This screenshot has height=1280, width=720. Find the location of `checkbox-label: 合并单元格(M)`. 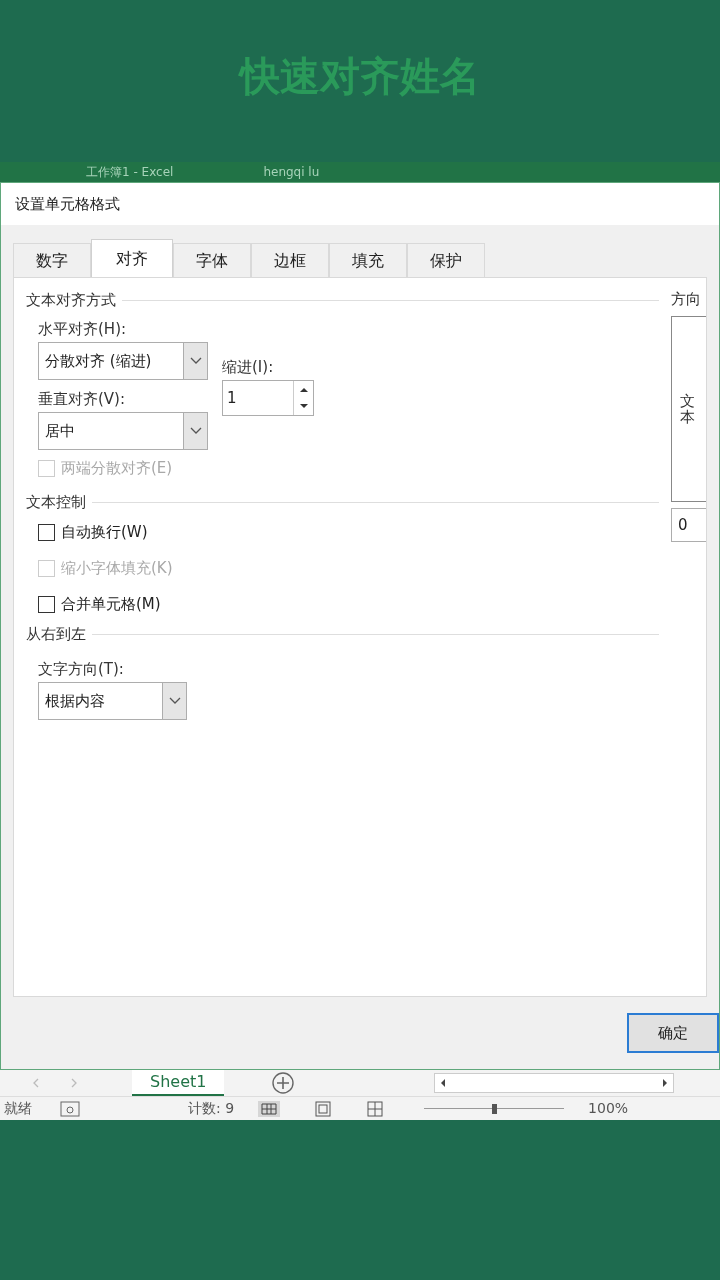

checkbox-label: 合并单元格(M) is located at coordinates (111, 604).